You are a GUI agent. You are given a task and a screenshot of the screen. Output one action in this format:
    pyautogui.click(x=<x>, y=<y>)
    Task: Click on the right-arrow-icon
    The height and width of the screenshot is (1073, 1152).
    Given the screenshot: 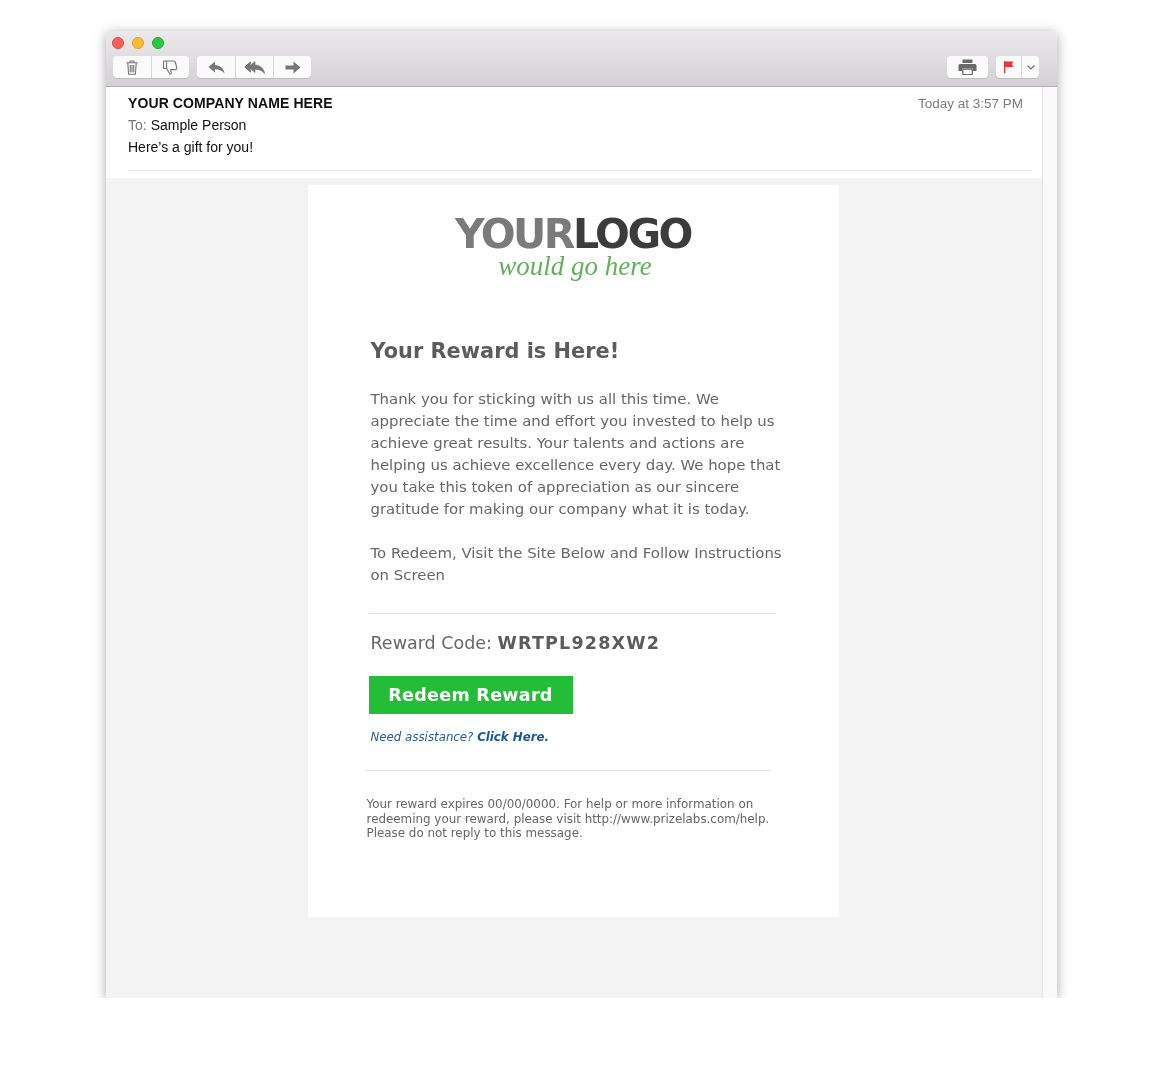 What is the action you would take?
    pyautogui.click(x=292, y=67)
    